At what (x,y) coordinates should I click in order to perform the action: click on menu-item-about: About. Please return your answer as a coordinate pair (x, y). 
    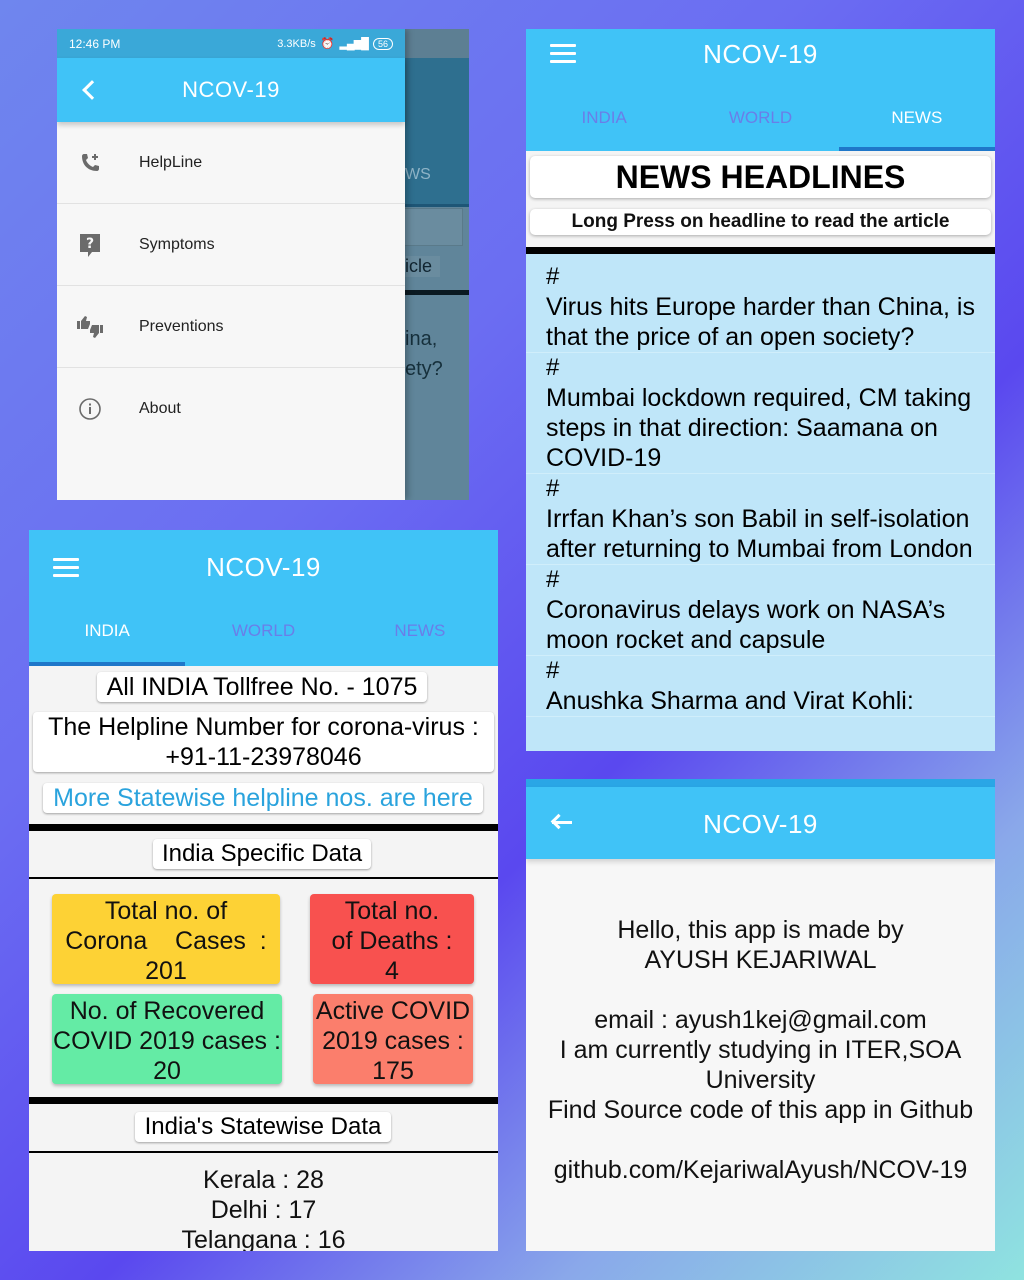
    Looking at the image, I should click on (231, 409).